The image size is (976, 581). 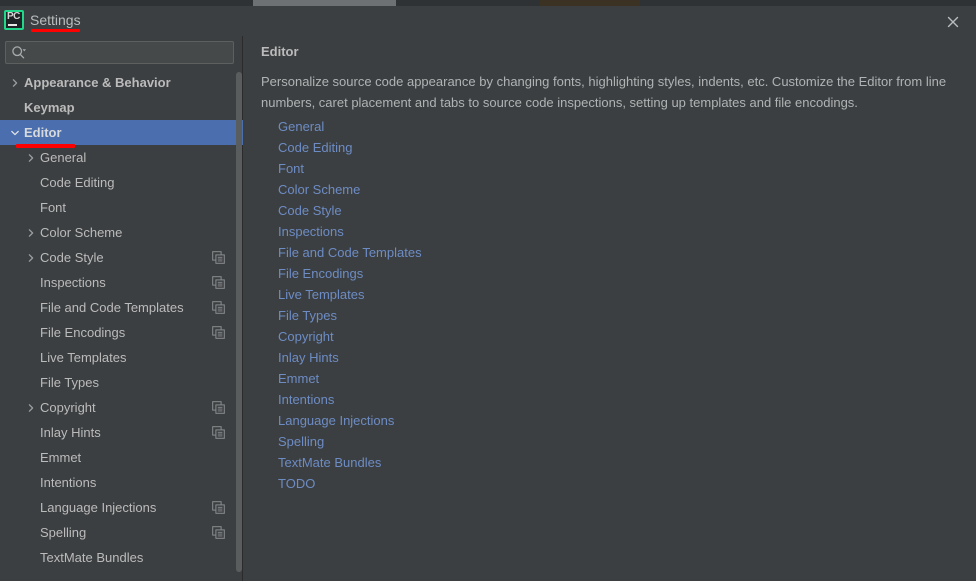 I want to click on sidebar-item-label: Inspections, so click(x=73, y=282).